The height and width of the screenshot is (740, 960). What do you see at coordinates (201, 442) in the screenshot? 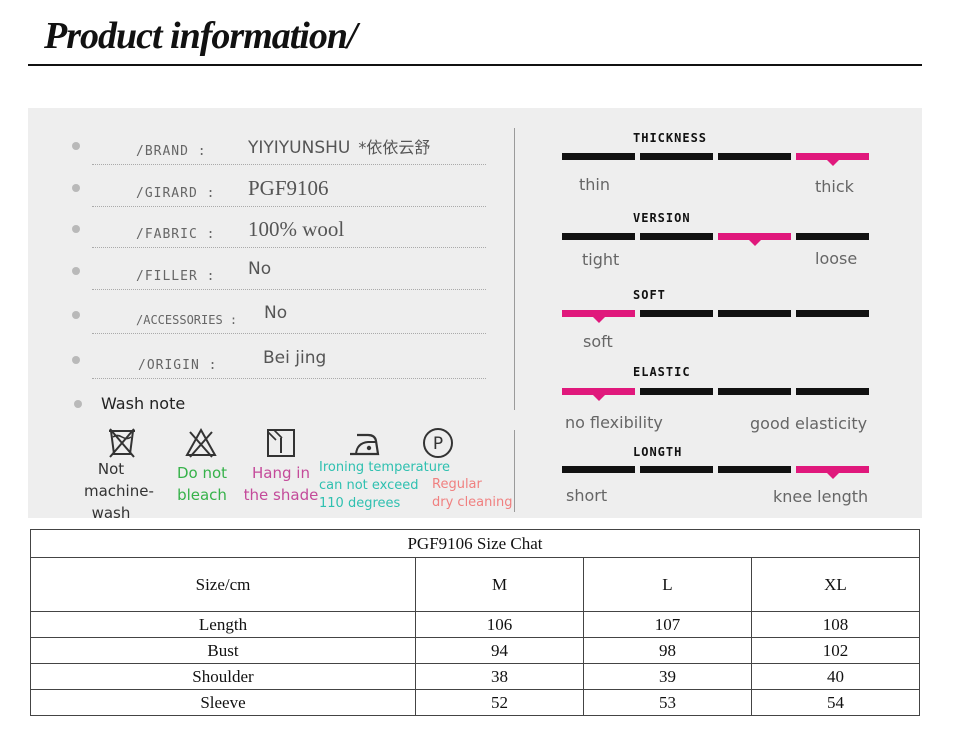
I see `no-bleach-icon` at bounding box center [201, 442].